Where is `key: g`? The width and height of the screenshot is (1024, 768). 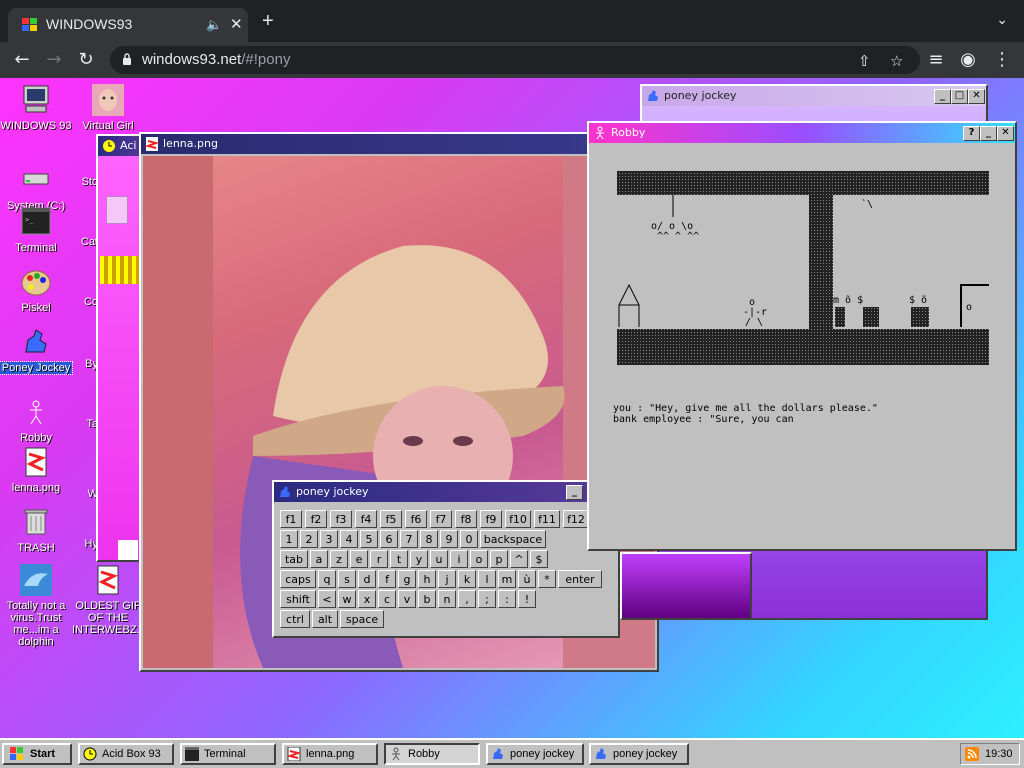 key: g is located at coordinates (407, 579).